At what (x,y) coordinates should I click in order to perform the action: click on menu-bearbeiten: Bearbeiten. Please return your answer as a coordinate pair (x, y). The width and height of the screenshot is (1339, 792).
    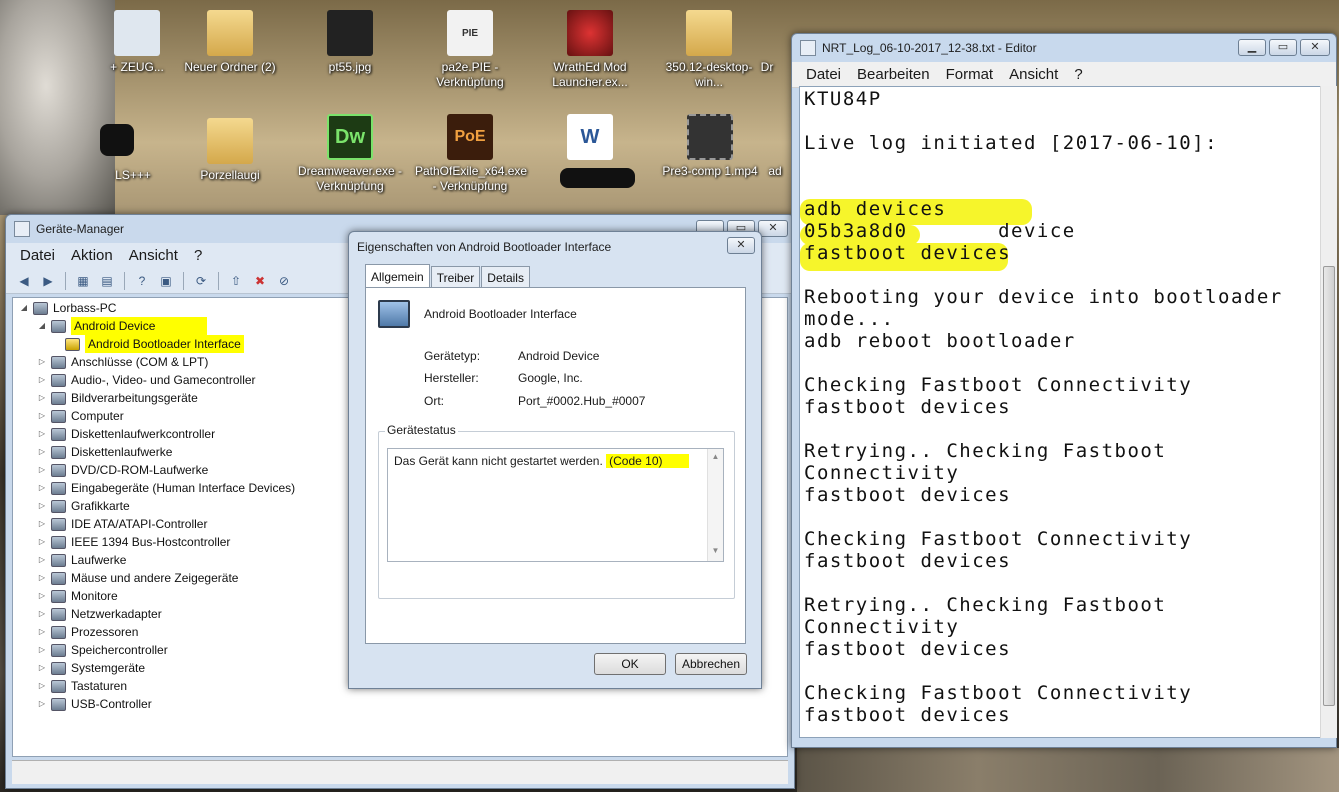
    Looking at the image, I should click on (893, 74).